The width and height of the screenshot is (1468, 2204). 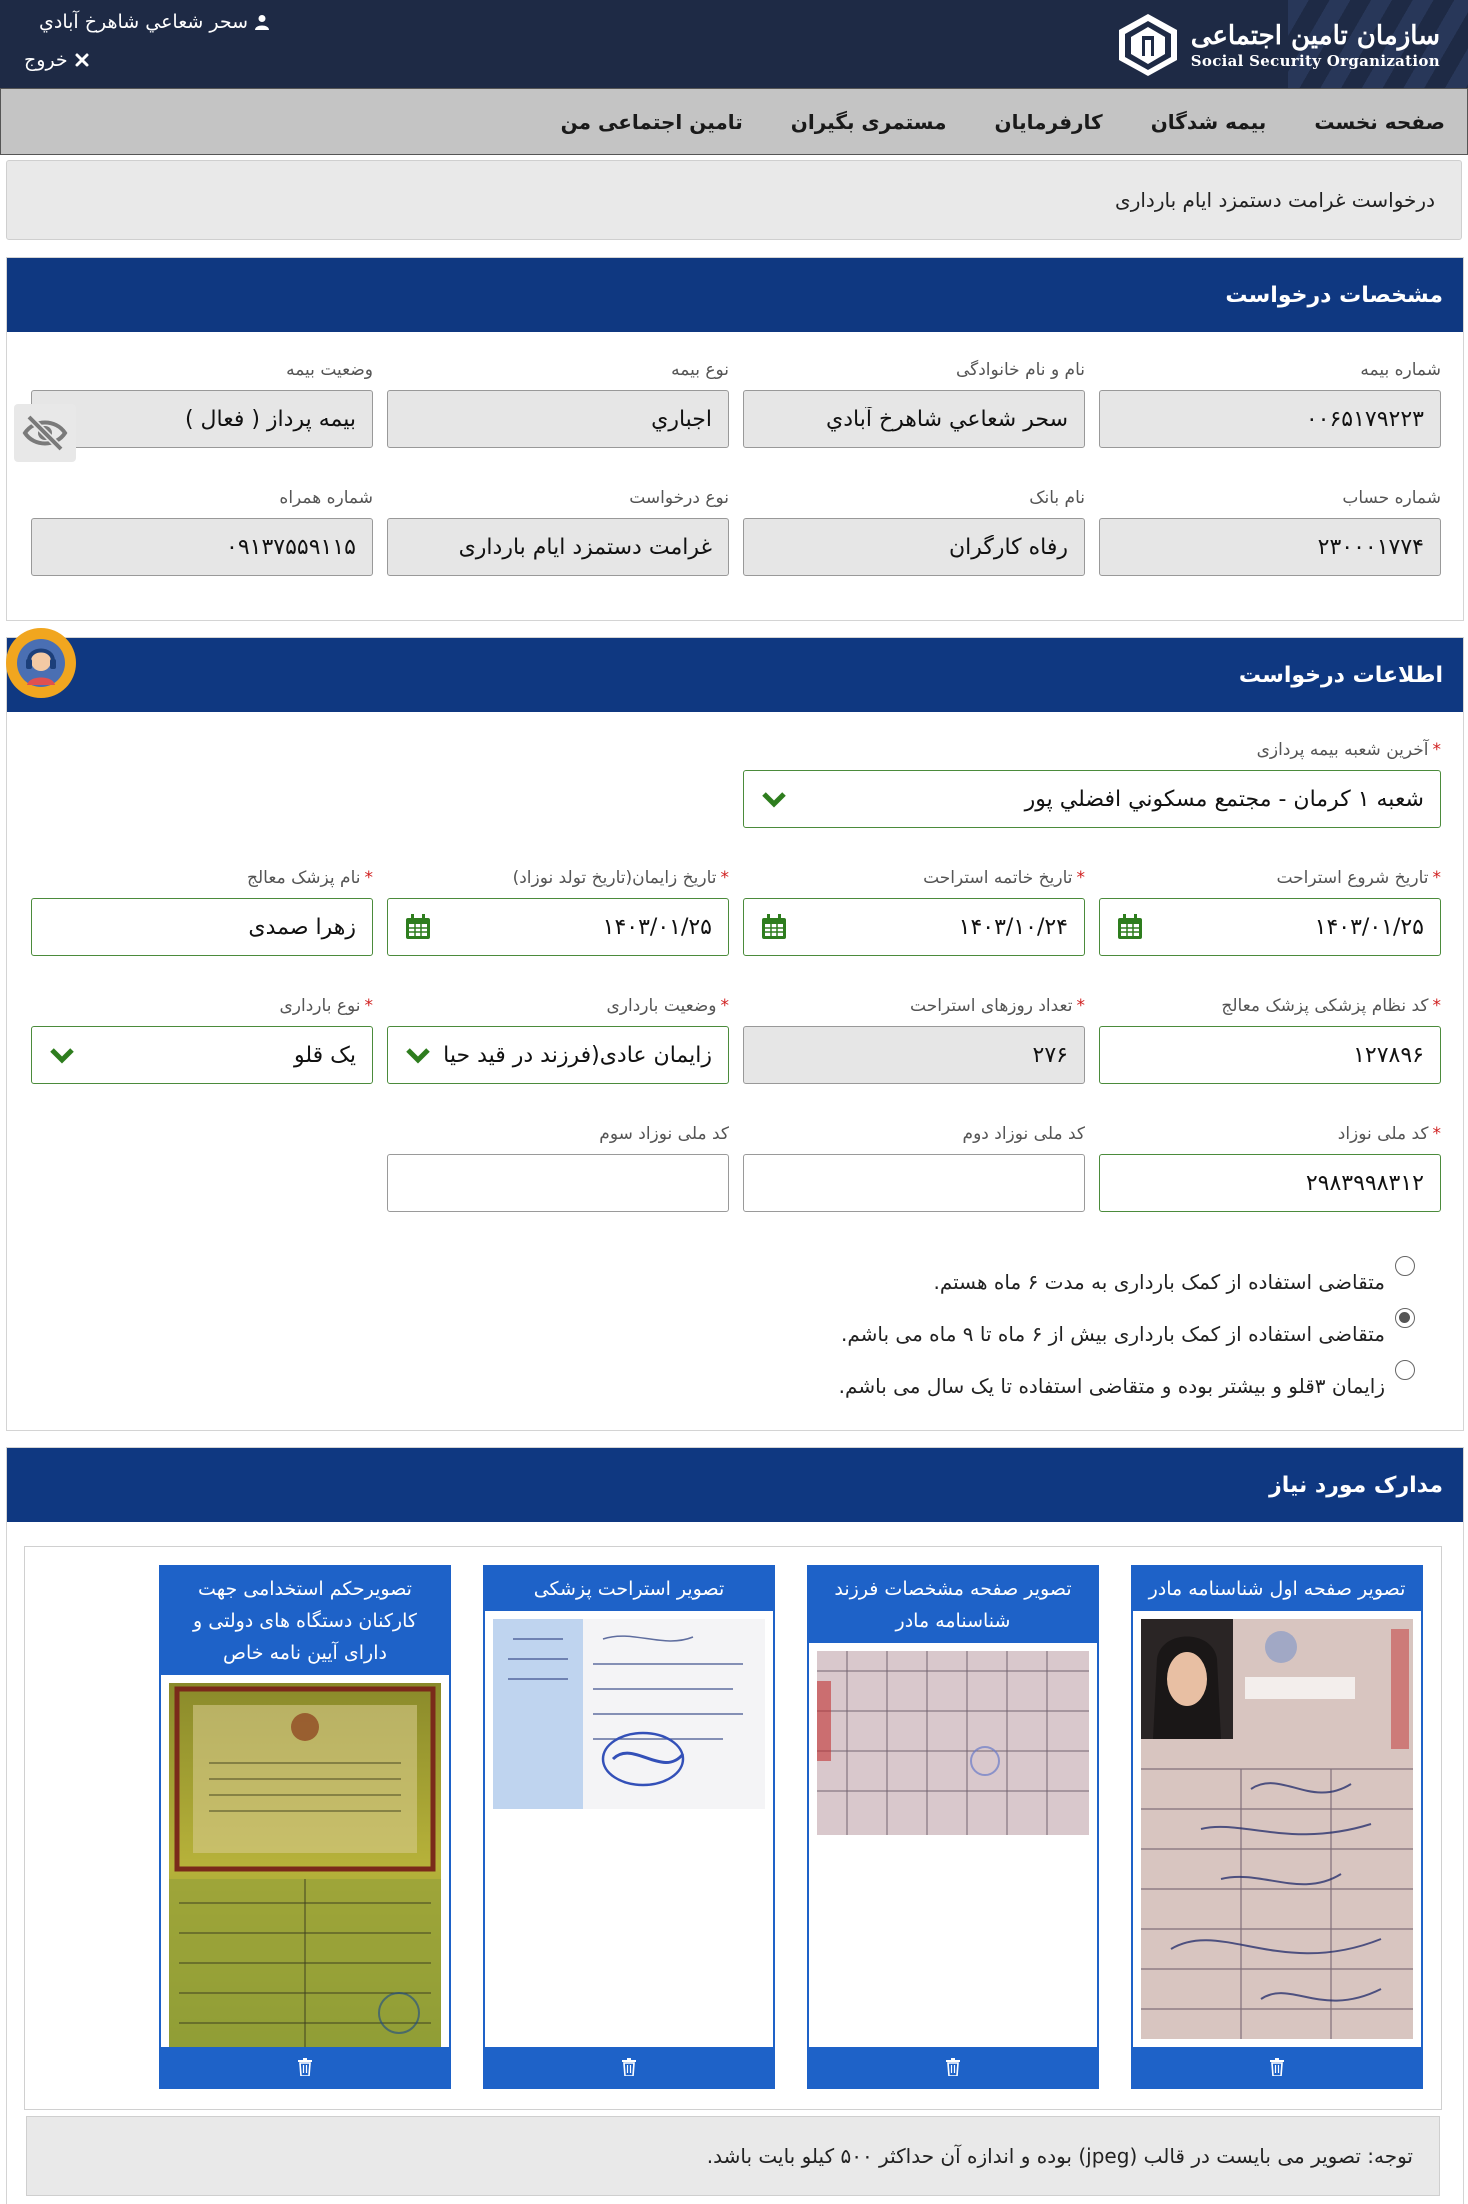 I want to click on insurance-status-label: وضعیت بیمه, so click(x=329, y=370).